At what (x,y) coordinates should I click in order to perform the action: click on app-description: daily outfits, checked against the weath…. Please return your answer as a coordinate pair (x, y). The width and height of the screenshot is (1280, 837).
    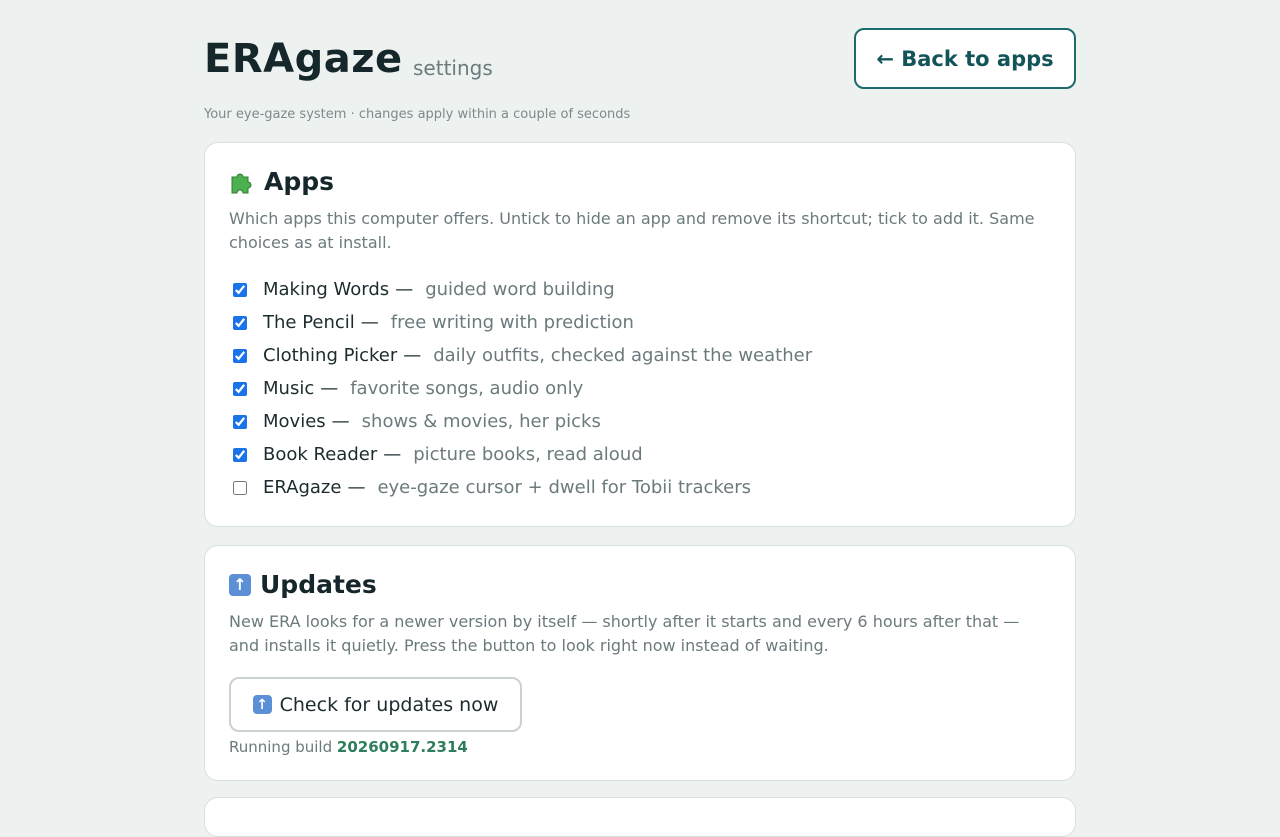
    Looking at the image, I should click on (623, 355).